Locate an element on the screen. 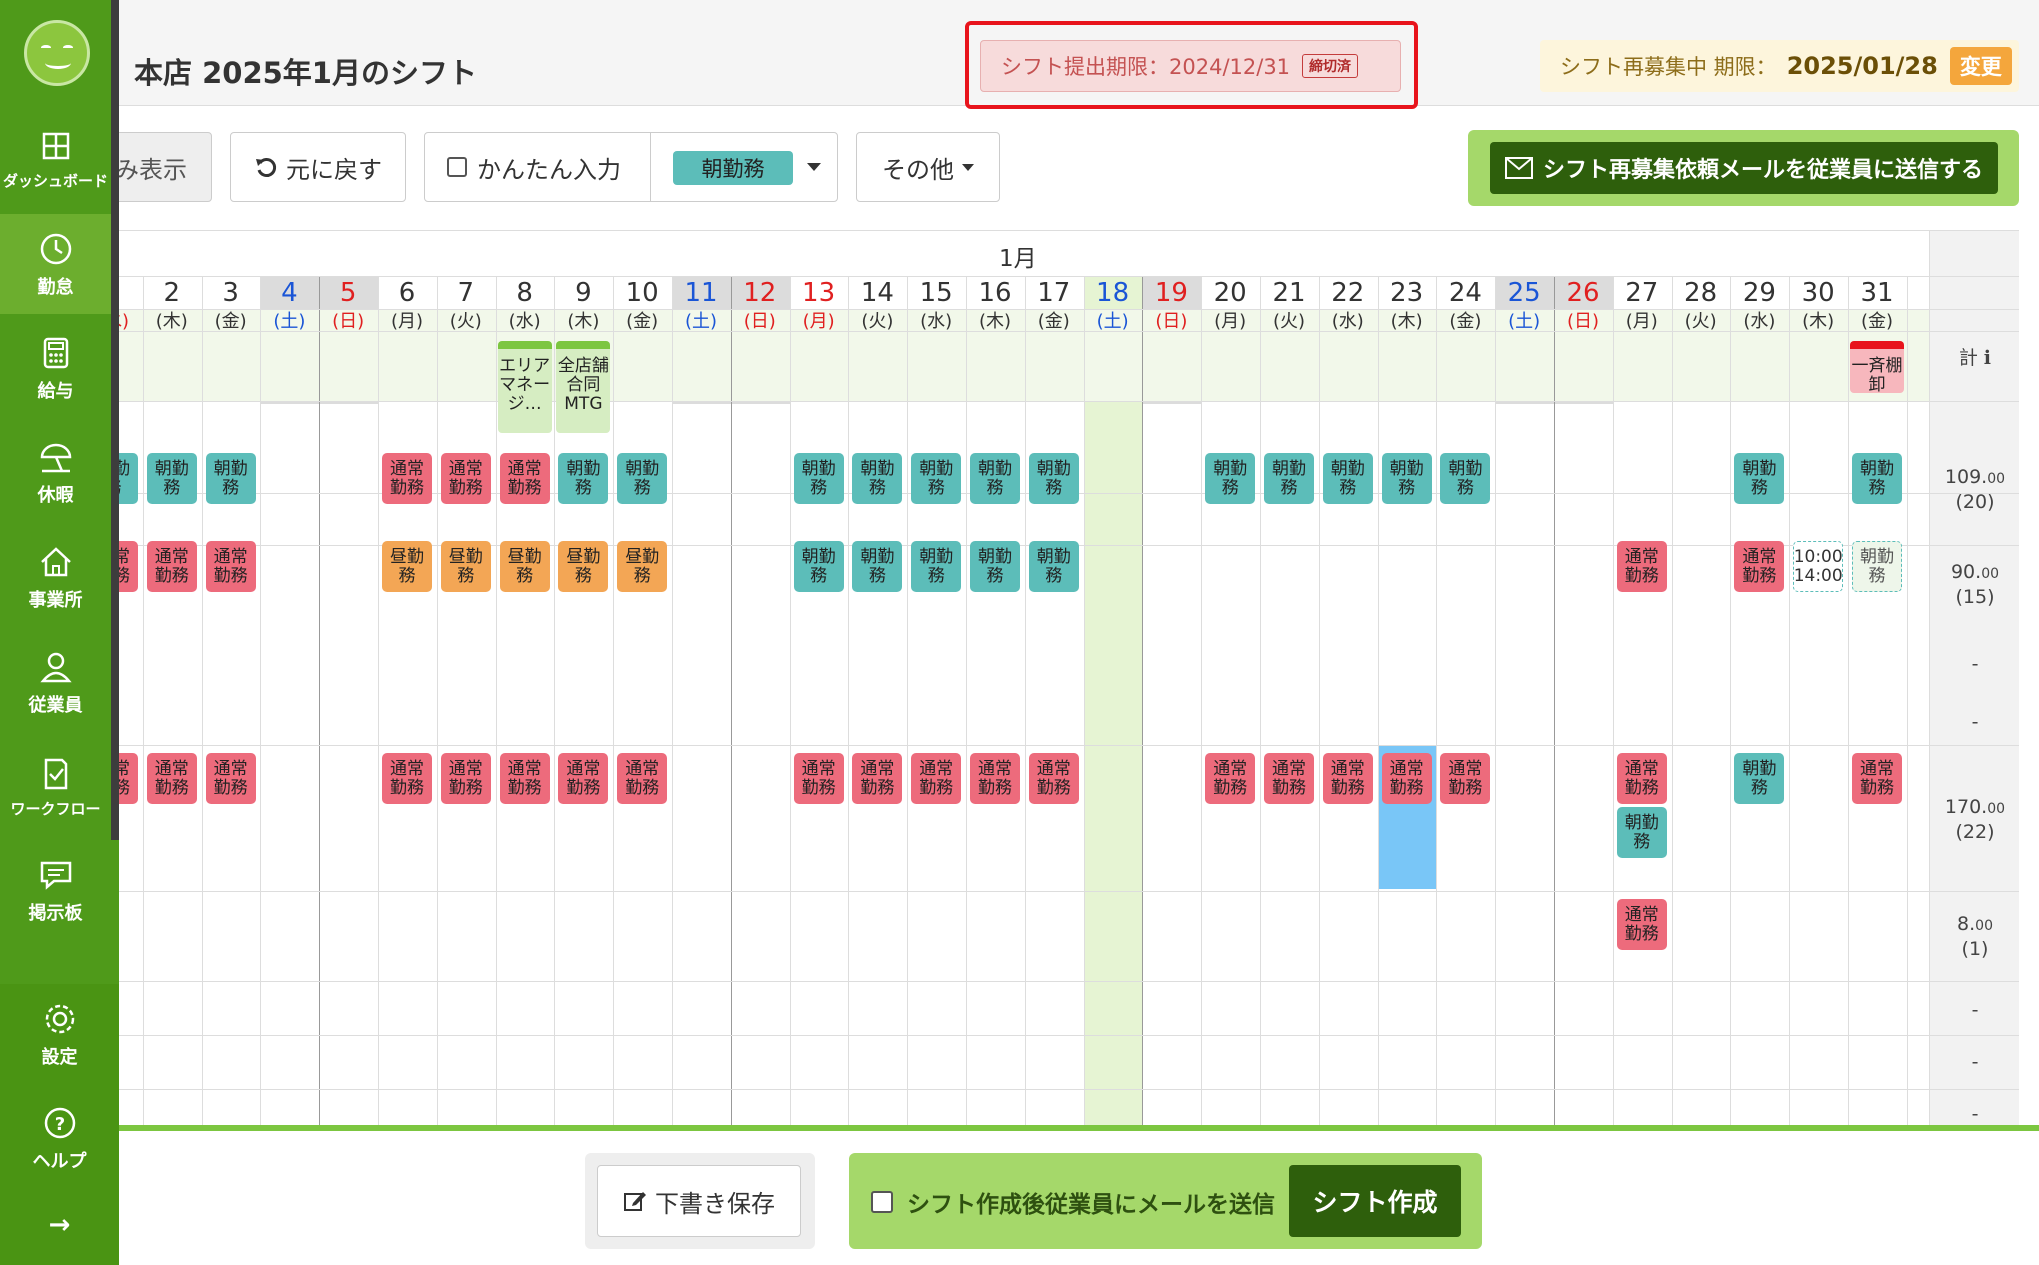  day-number: 11 is located at coordinates (701, 293).